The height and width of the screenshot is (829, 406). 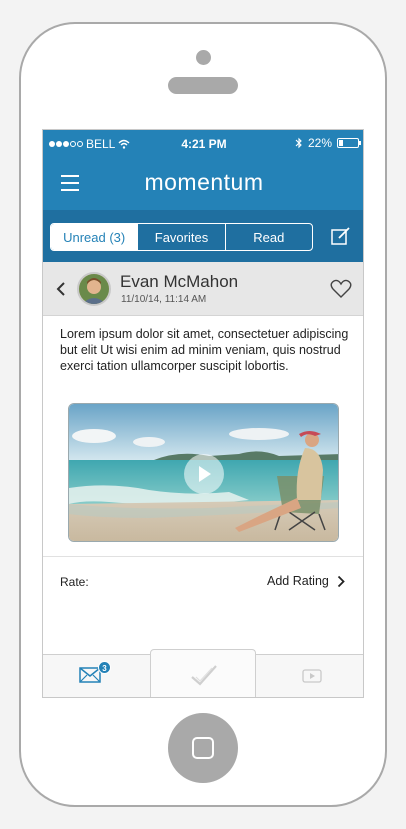 I want to click on front-camera, so click(x=203, y=57).